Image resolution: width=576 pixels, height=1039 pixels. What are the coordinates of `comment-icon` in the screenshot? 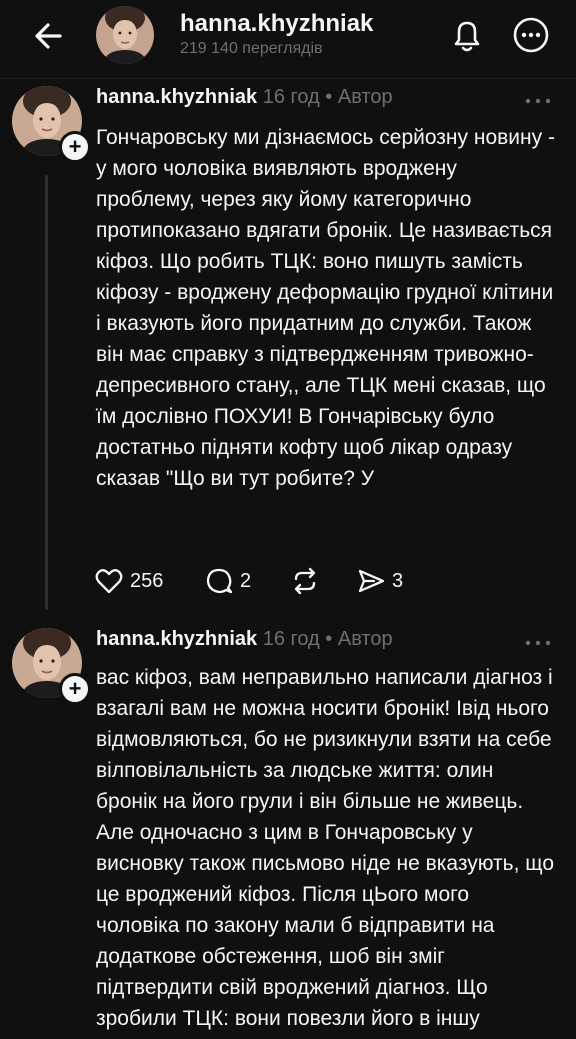 It's located at (219, 581).